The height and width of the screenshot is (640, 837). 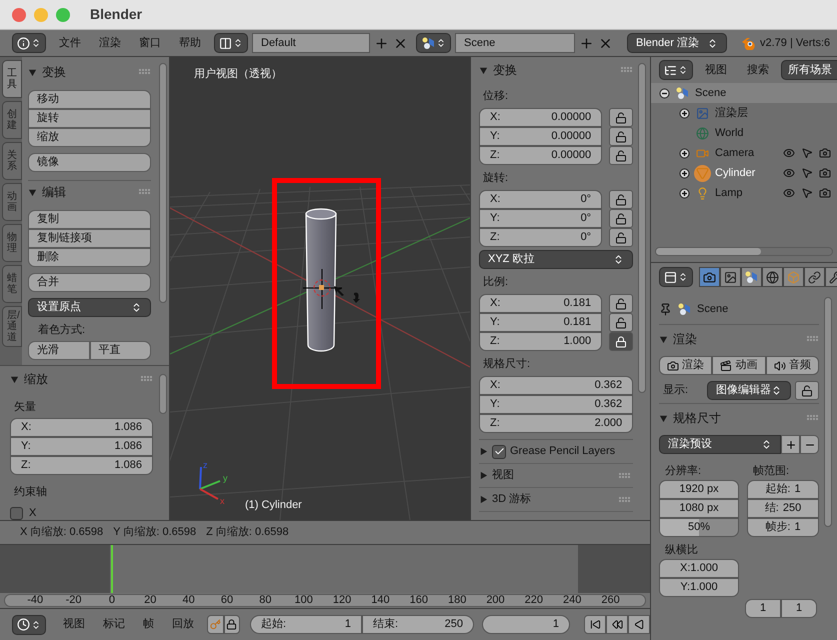 What do you see at coordinates (595, 624) in the screenshot?
I see `jump-start-button` at bounding box center [595, 624].